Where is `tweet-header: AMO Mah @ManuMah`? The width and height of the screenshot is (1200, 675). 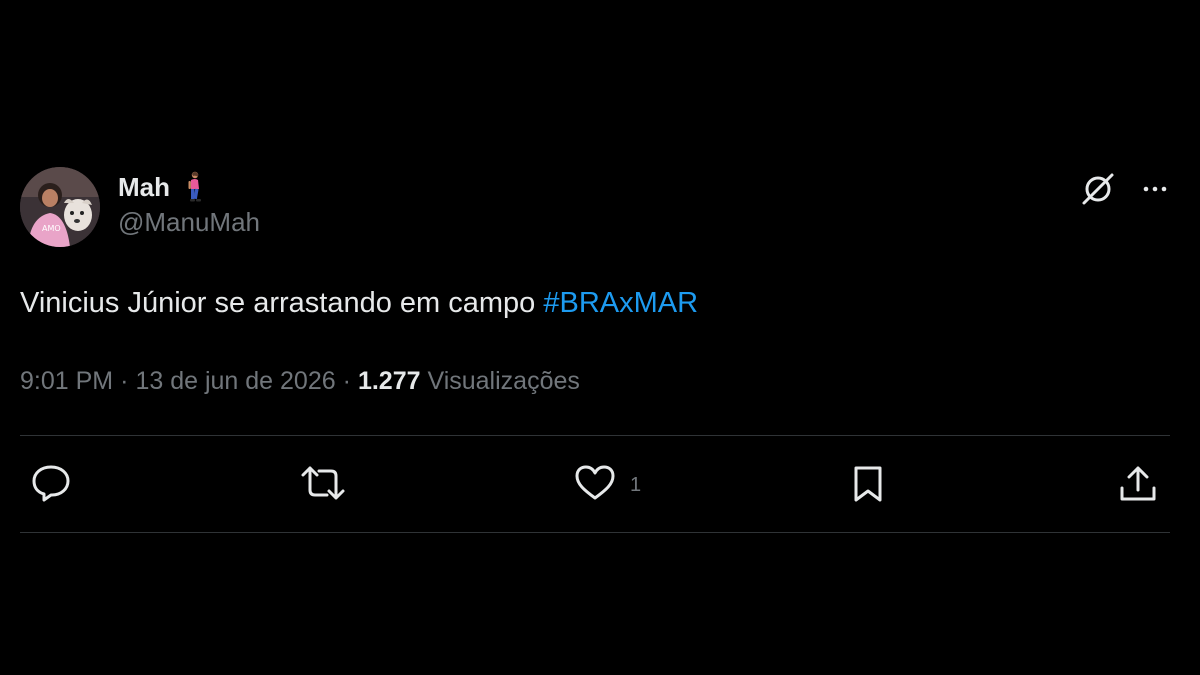 tweet-header: AMO Mah @ManuMah is located at coordinates (595, 209).